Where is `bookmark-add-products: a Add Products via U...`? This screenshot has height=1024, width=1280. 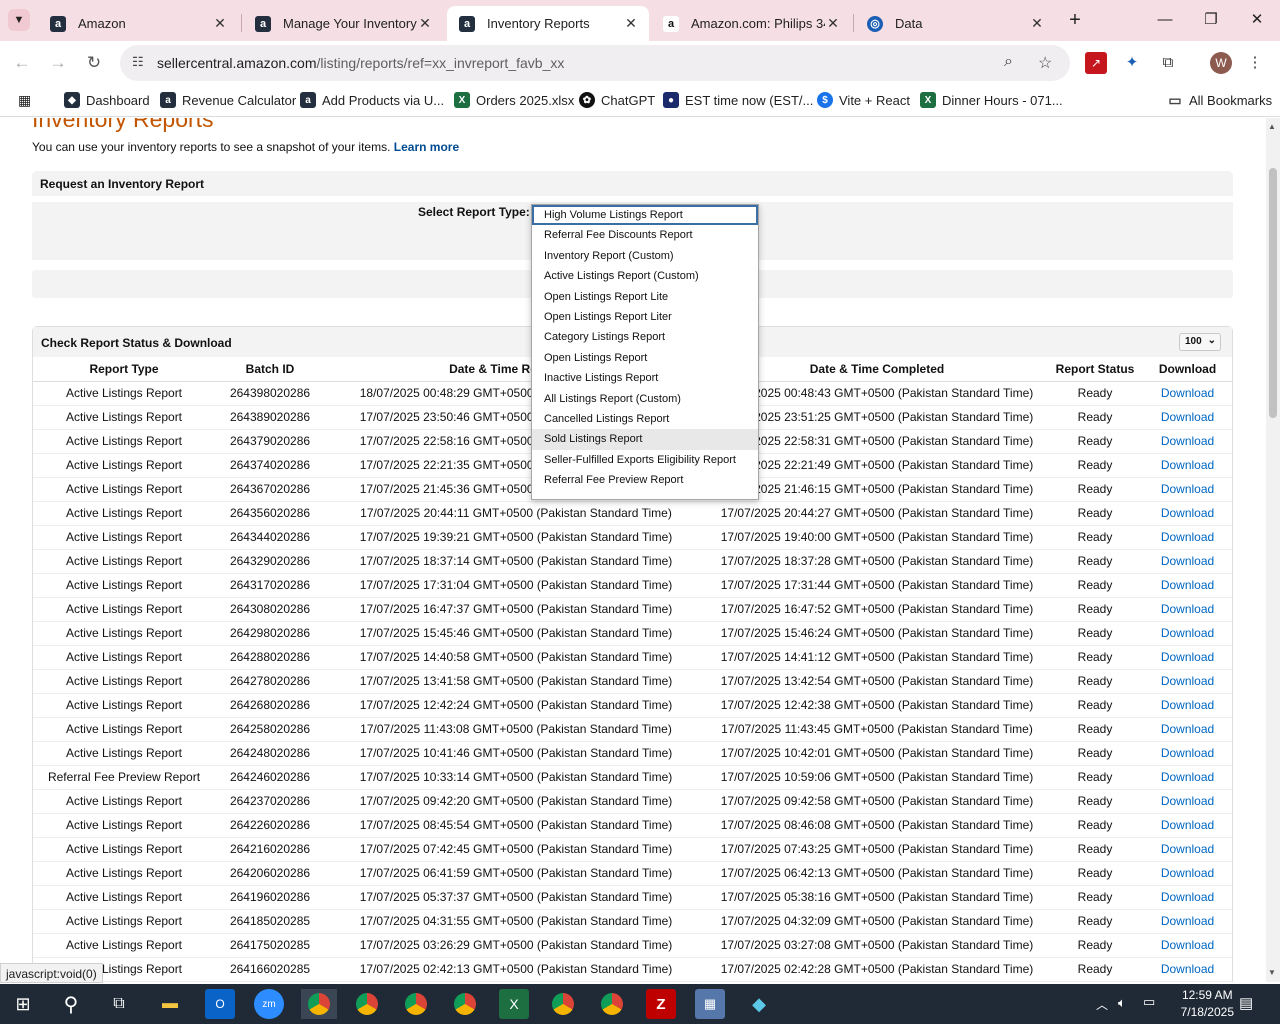
bookmark-add-products: a Add Products via U... is located at coordinates (372, 100).